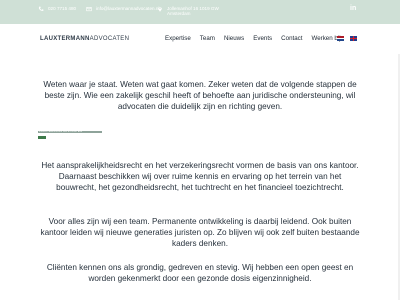 Image resolution: width=400 pixels, height=300 pixels. What do you see at coordinates (353, 9) in the screenshot?
I see `linkedin-icon: in` at bounding box center [353, 9].